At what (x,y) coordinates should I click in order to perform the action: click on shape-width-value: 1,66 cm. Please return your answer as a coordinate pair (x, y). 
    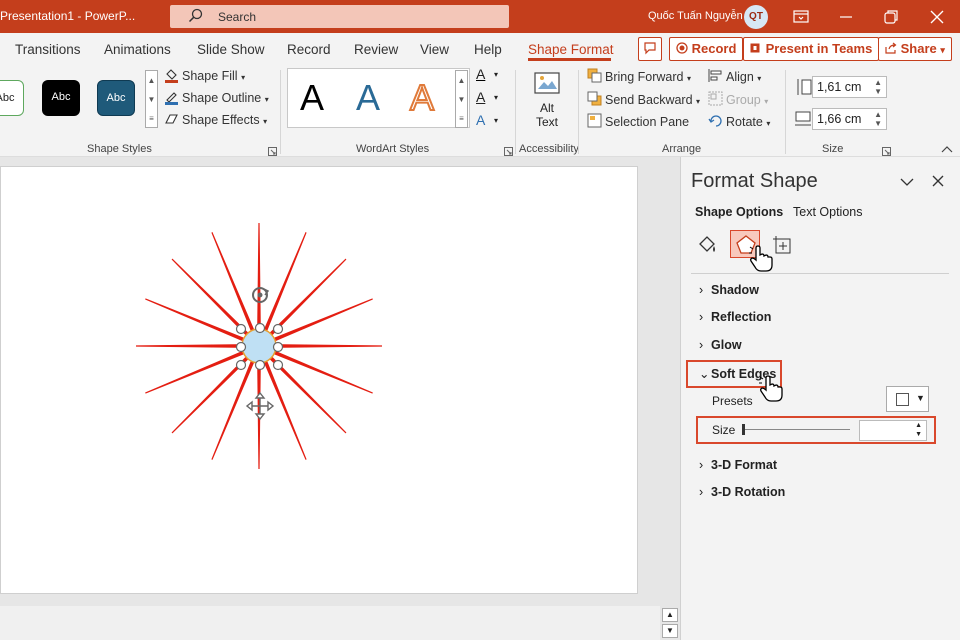
    Looking at the image, I should click on (839, 119).